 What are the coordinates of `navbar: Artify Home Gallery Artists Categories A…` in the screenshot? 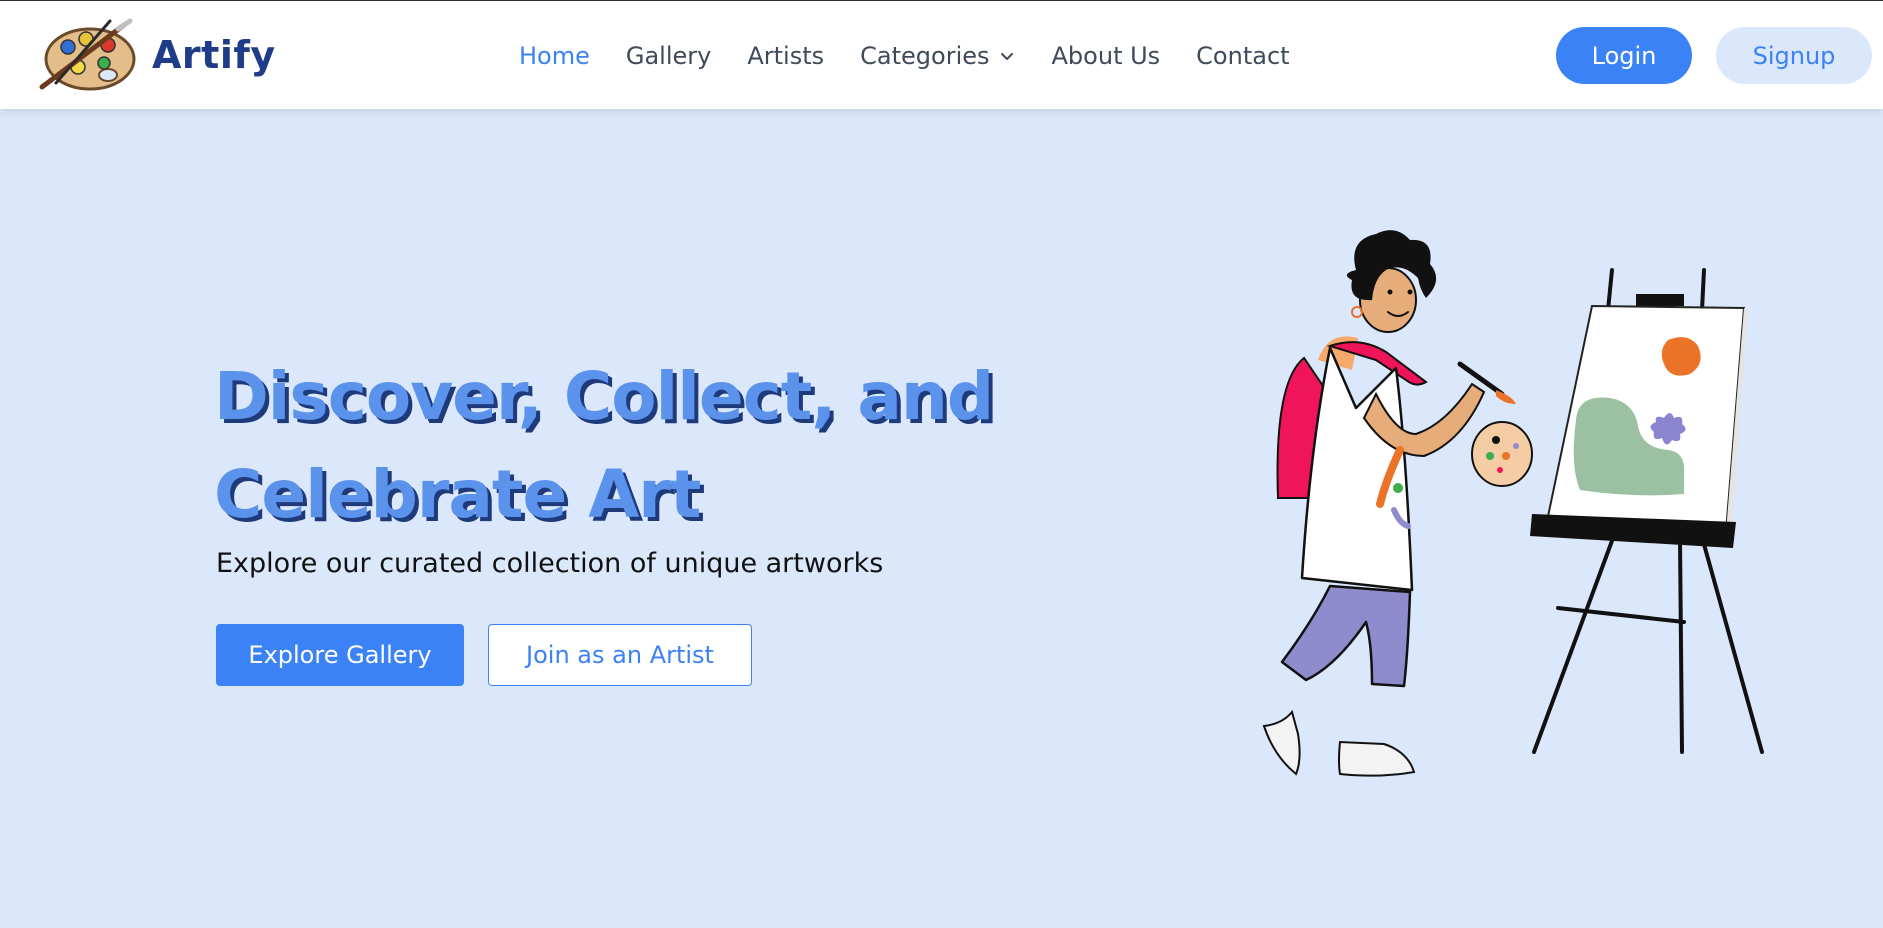 It's located at (941, 55).